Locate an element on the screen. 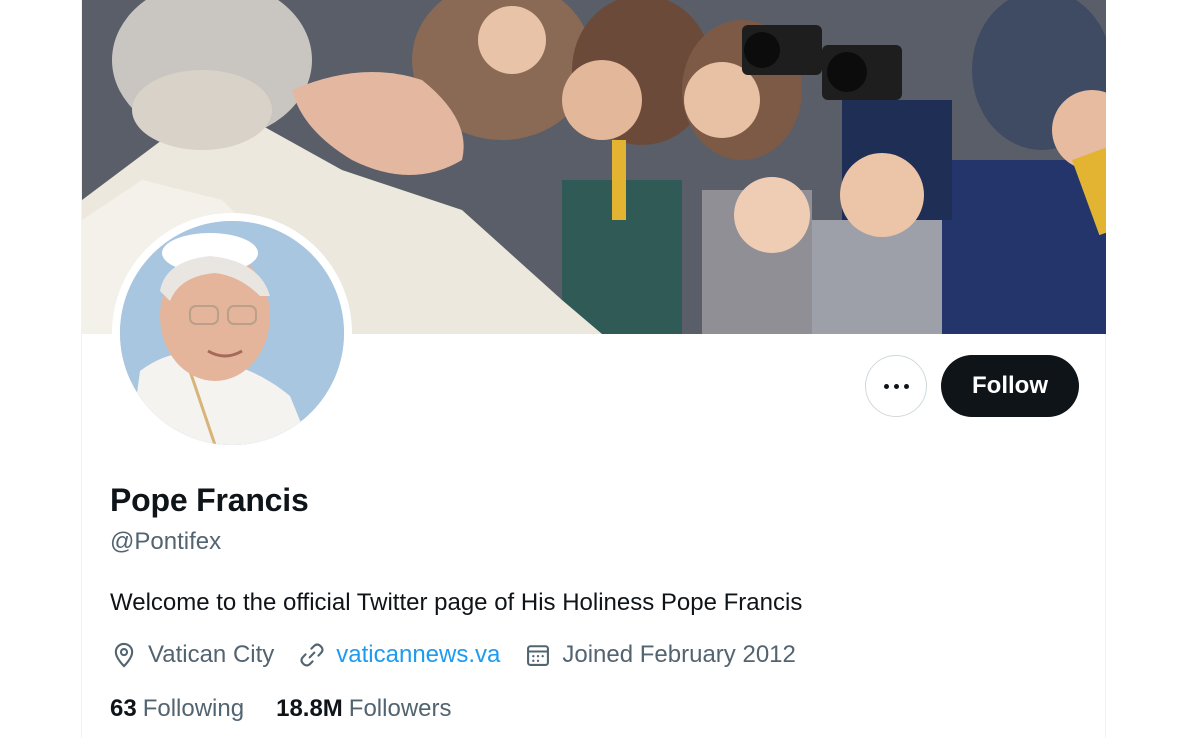 This screenshot has width=1200, height=738. location-item: Vatican City is located at coordinates (192, 655).